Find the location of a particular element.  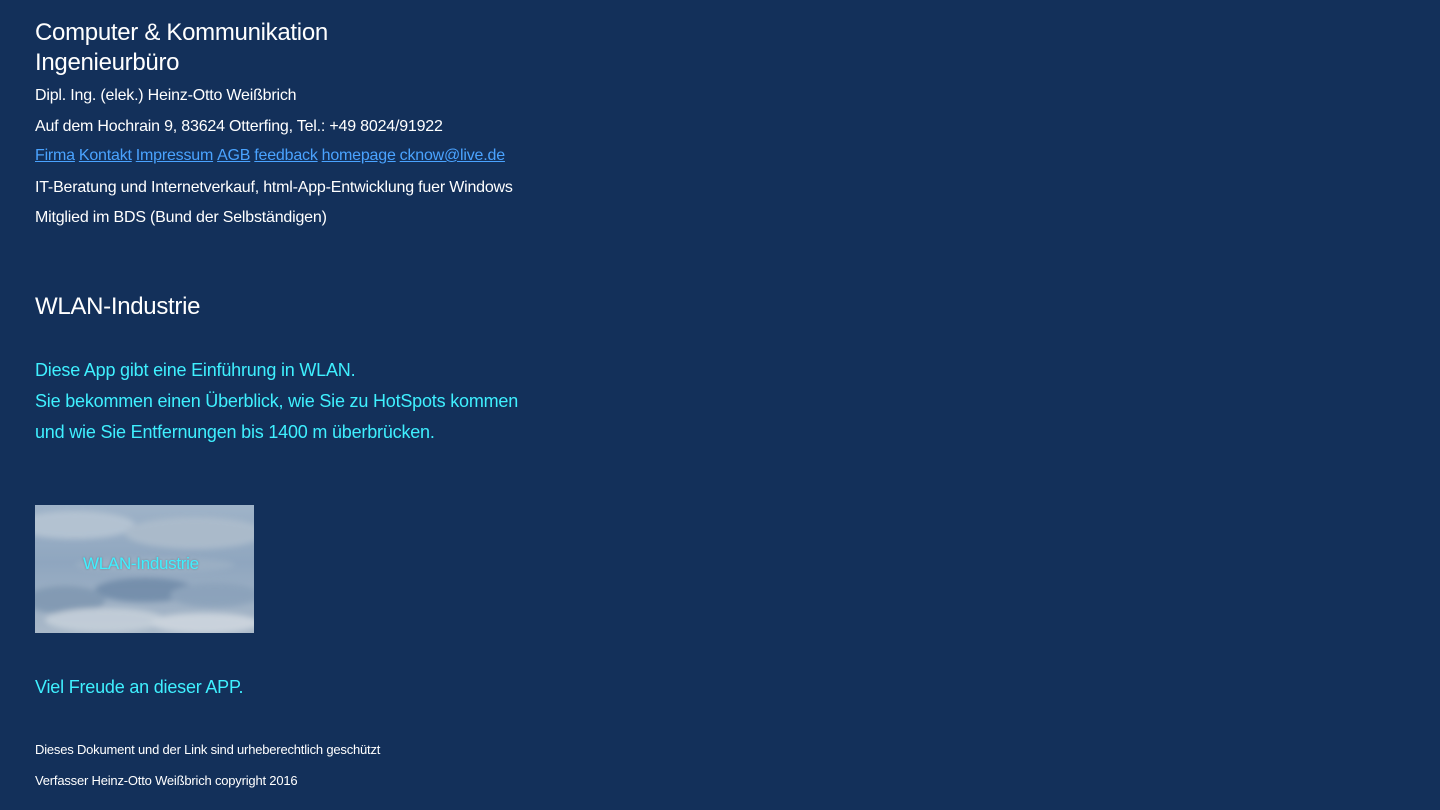

membership-line: Mitglied im BDS (Bund der Selbständigen) is located at coordinates (181, 217).